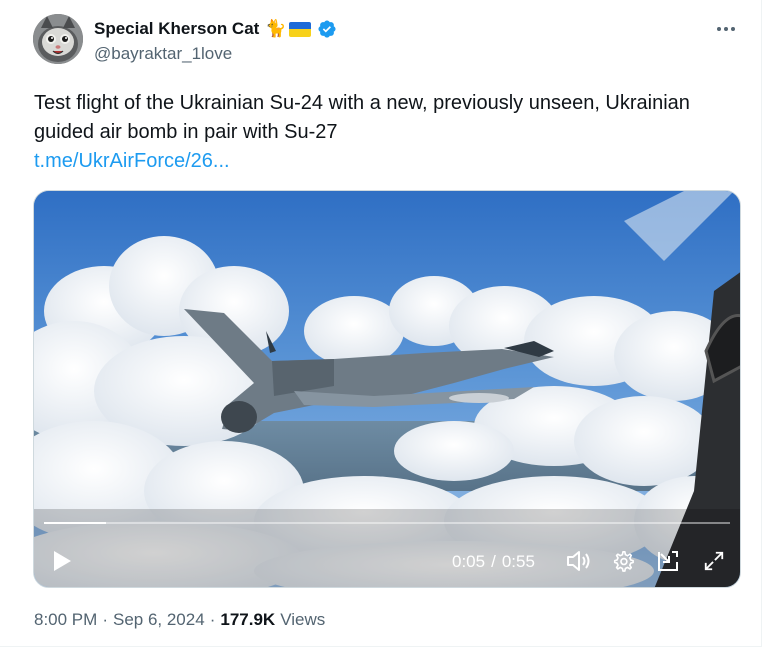 The image size is (762, 647). Describe the element at coordinates (247, 620) in the screenshot. I see `views-count: 177.9K` at that location.